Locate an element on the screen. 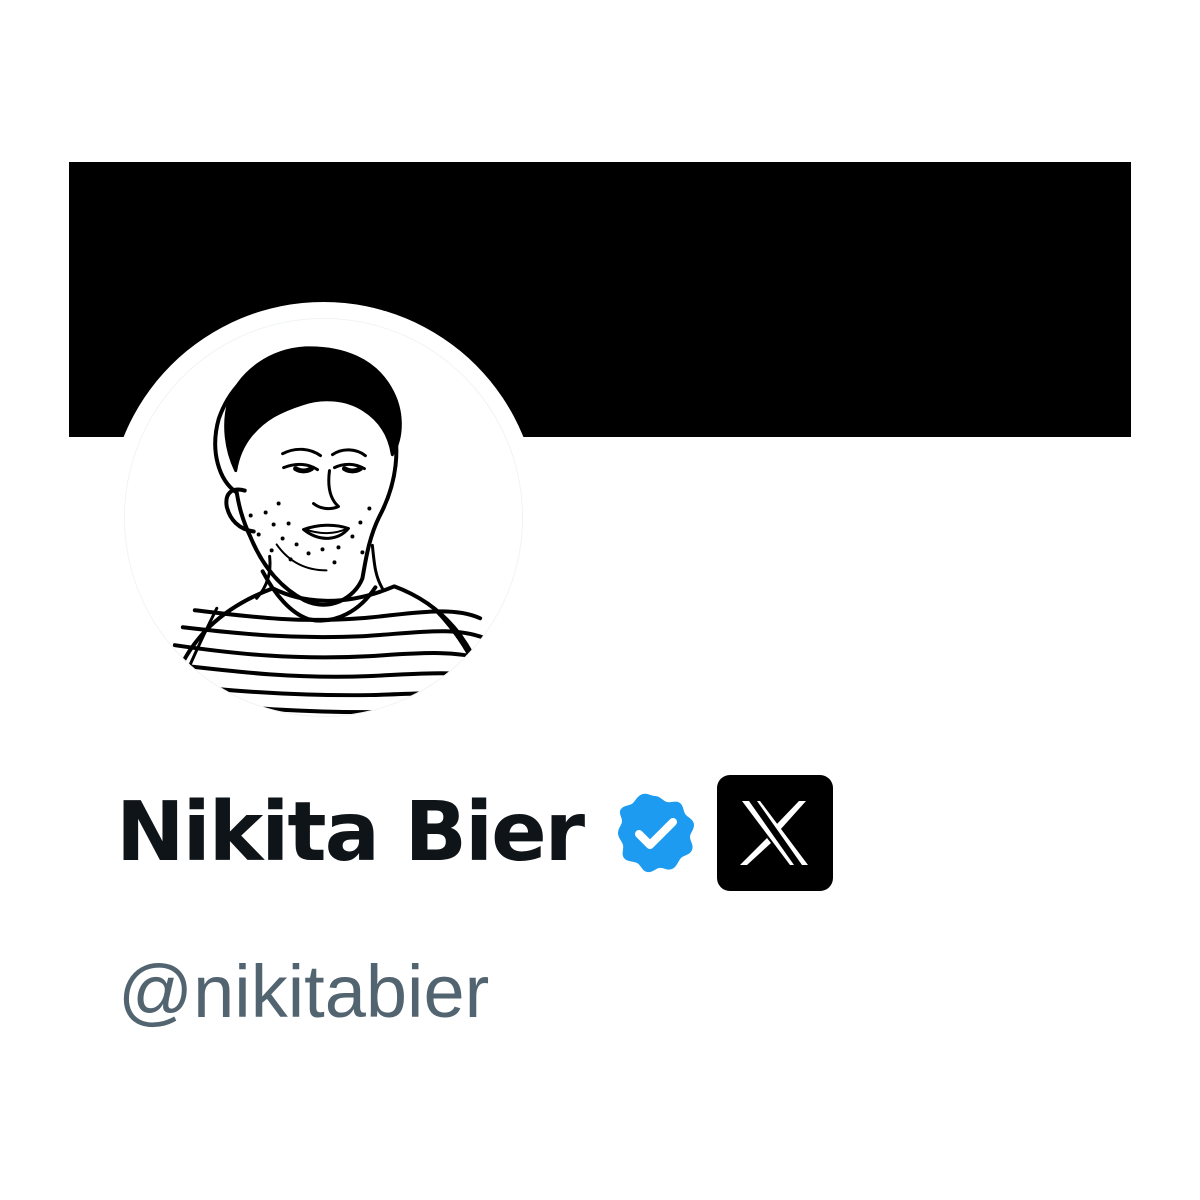 The image size is (1200, 1200). verified-badge-icon is located at coordinates (655, 833).